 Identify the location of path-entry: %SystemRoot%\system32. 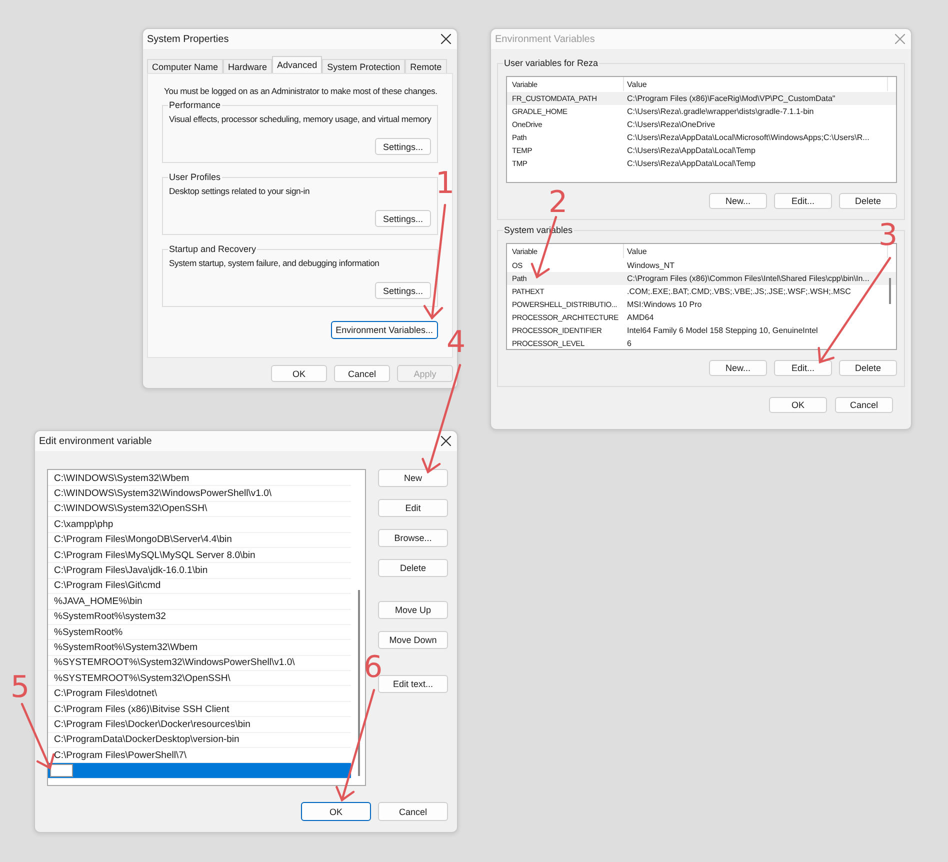
(199, 617).